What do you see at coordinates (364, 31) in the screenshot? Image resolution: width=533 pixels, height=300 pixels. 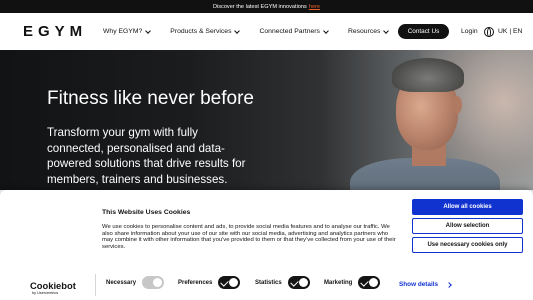 I see `nav-item-label: Resources` at bounding box center [364, 31].